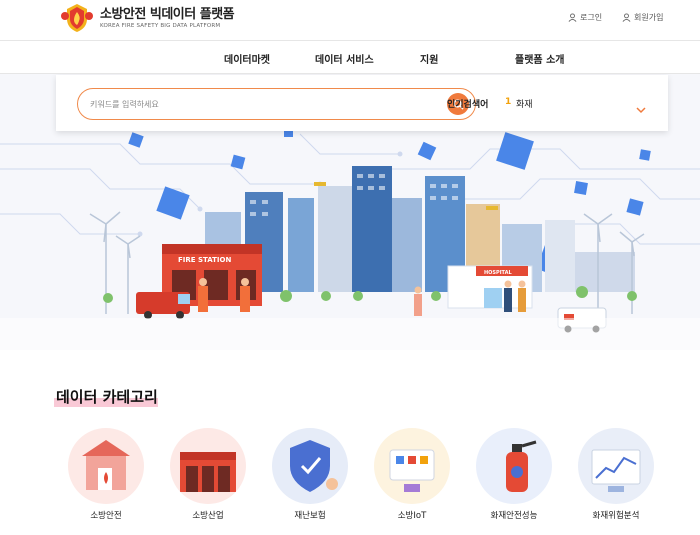  What do you see at coordinates (429, 58) in the screenshot?
I see `nav-item-support: 지원` at bounding box center [429, 58].